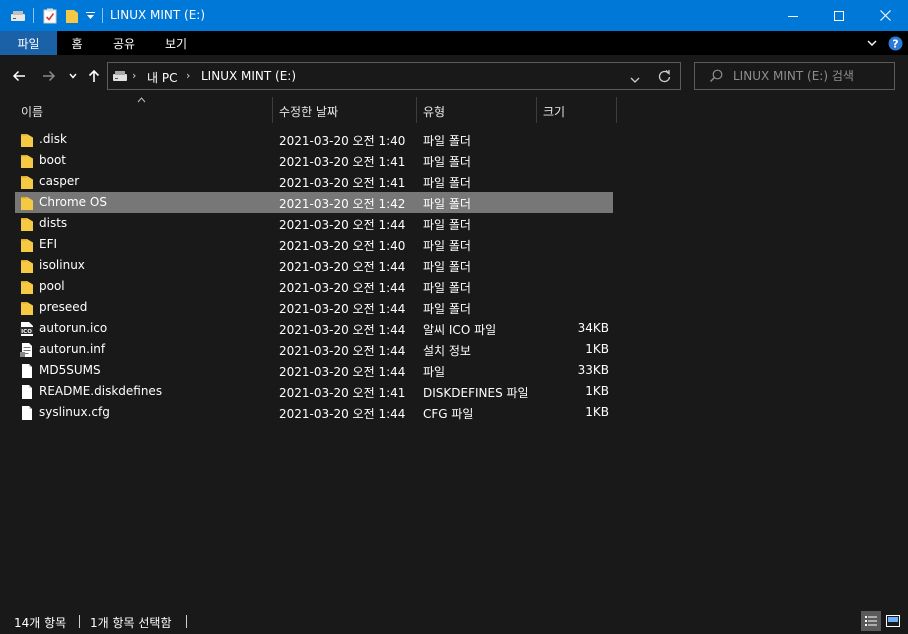  Describe the element at coordinates (90, 15) in the screenshot. I see `customize-quick-access-icon` at that location.